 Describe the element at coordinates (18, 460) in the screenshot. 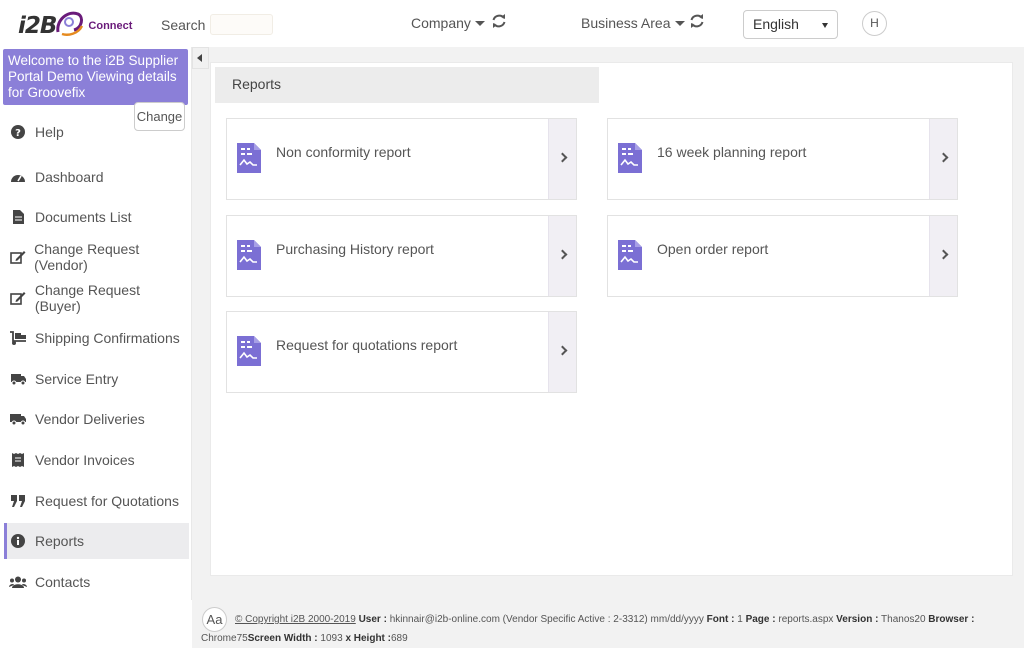

I see `receipt-icon` at that location.